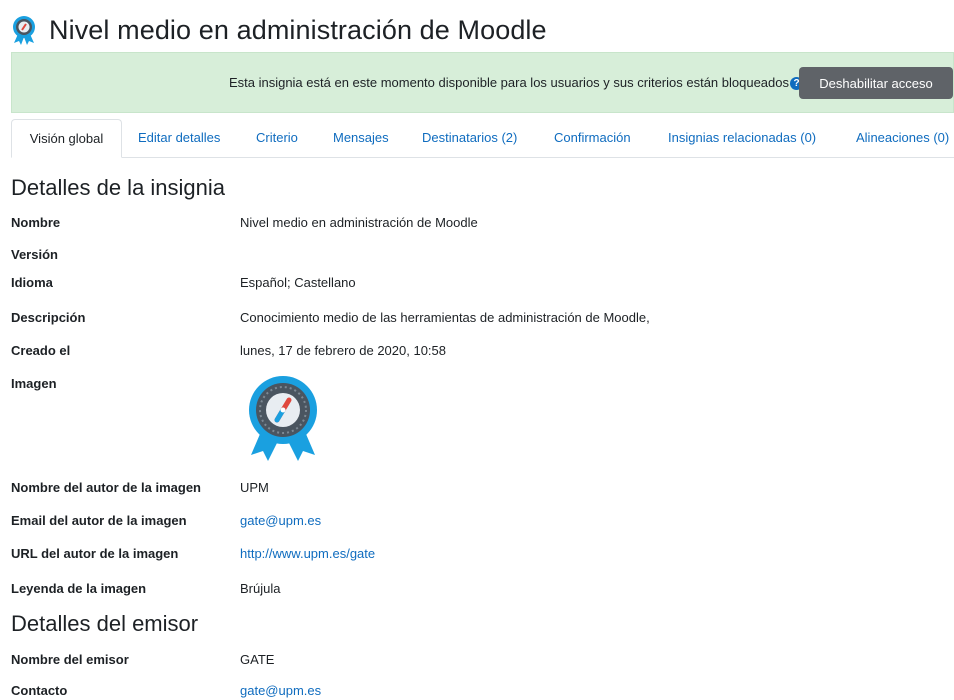 The image size is (954, 700). Describe the element at coordinates (39, 690) in the screenshot. I see `contact-label: Contacto` at that location.